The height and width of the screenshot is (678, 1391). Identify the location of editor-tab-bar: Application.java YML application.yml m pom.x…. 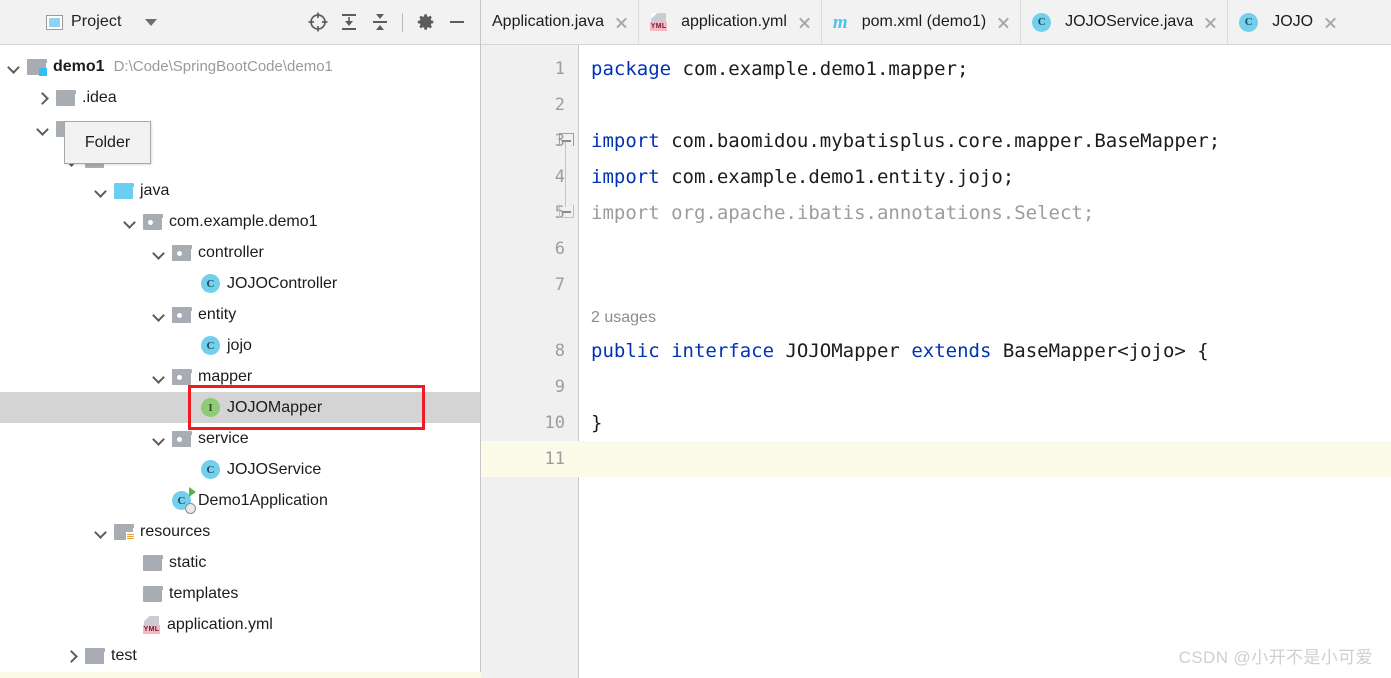
(936, 22).